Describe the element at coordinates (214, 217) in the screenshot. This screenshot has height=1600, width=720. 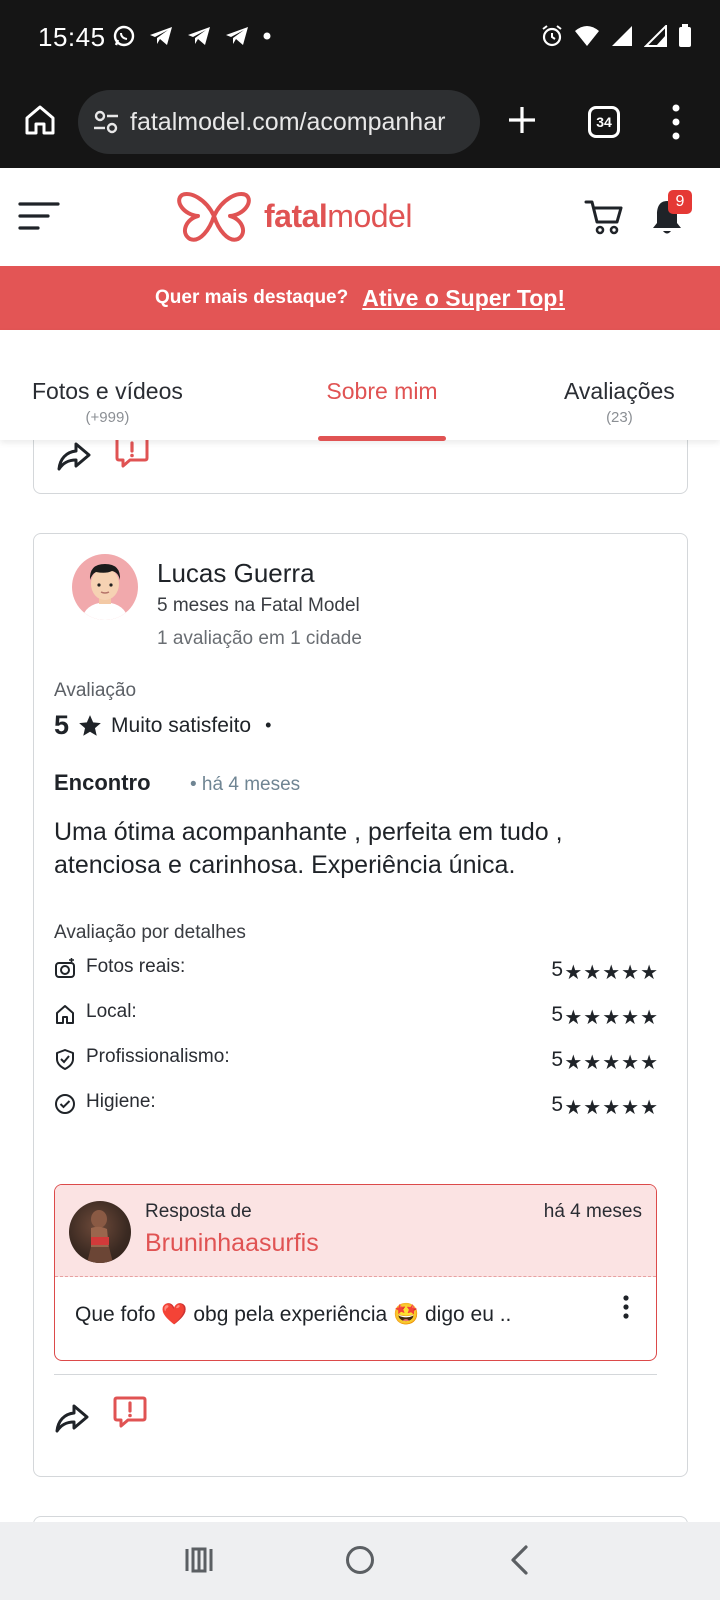
I see `brand-butterfly-icon` at that location.